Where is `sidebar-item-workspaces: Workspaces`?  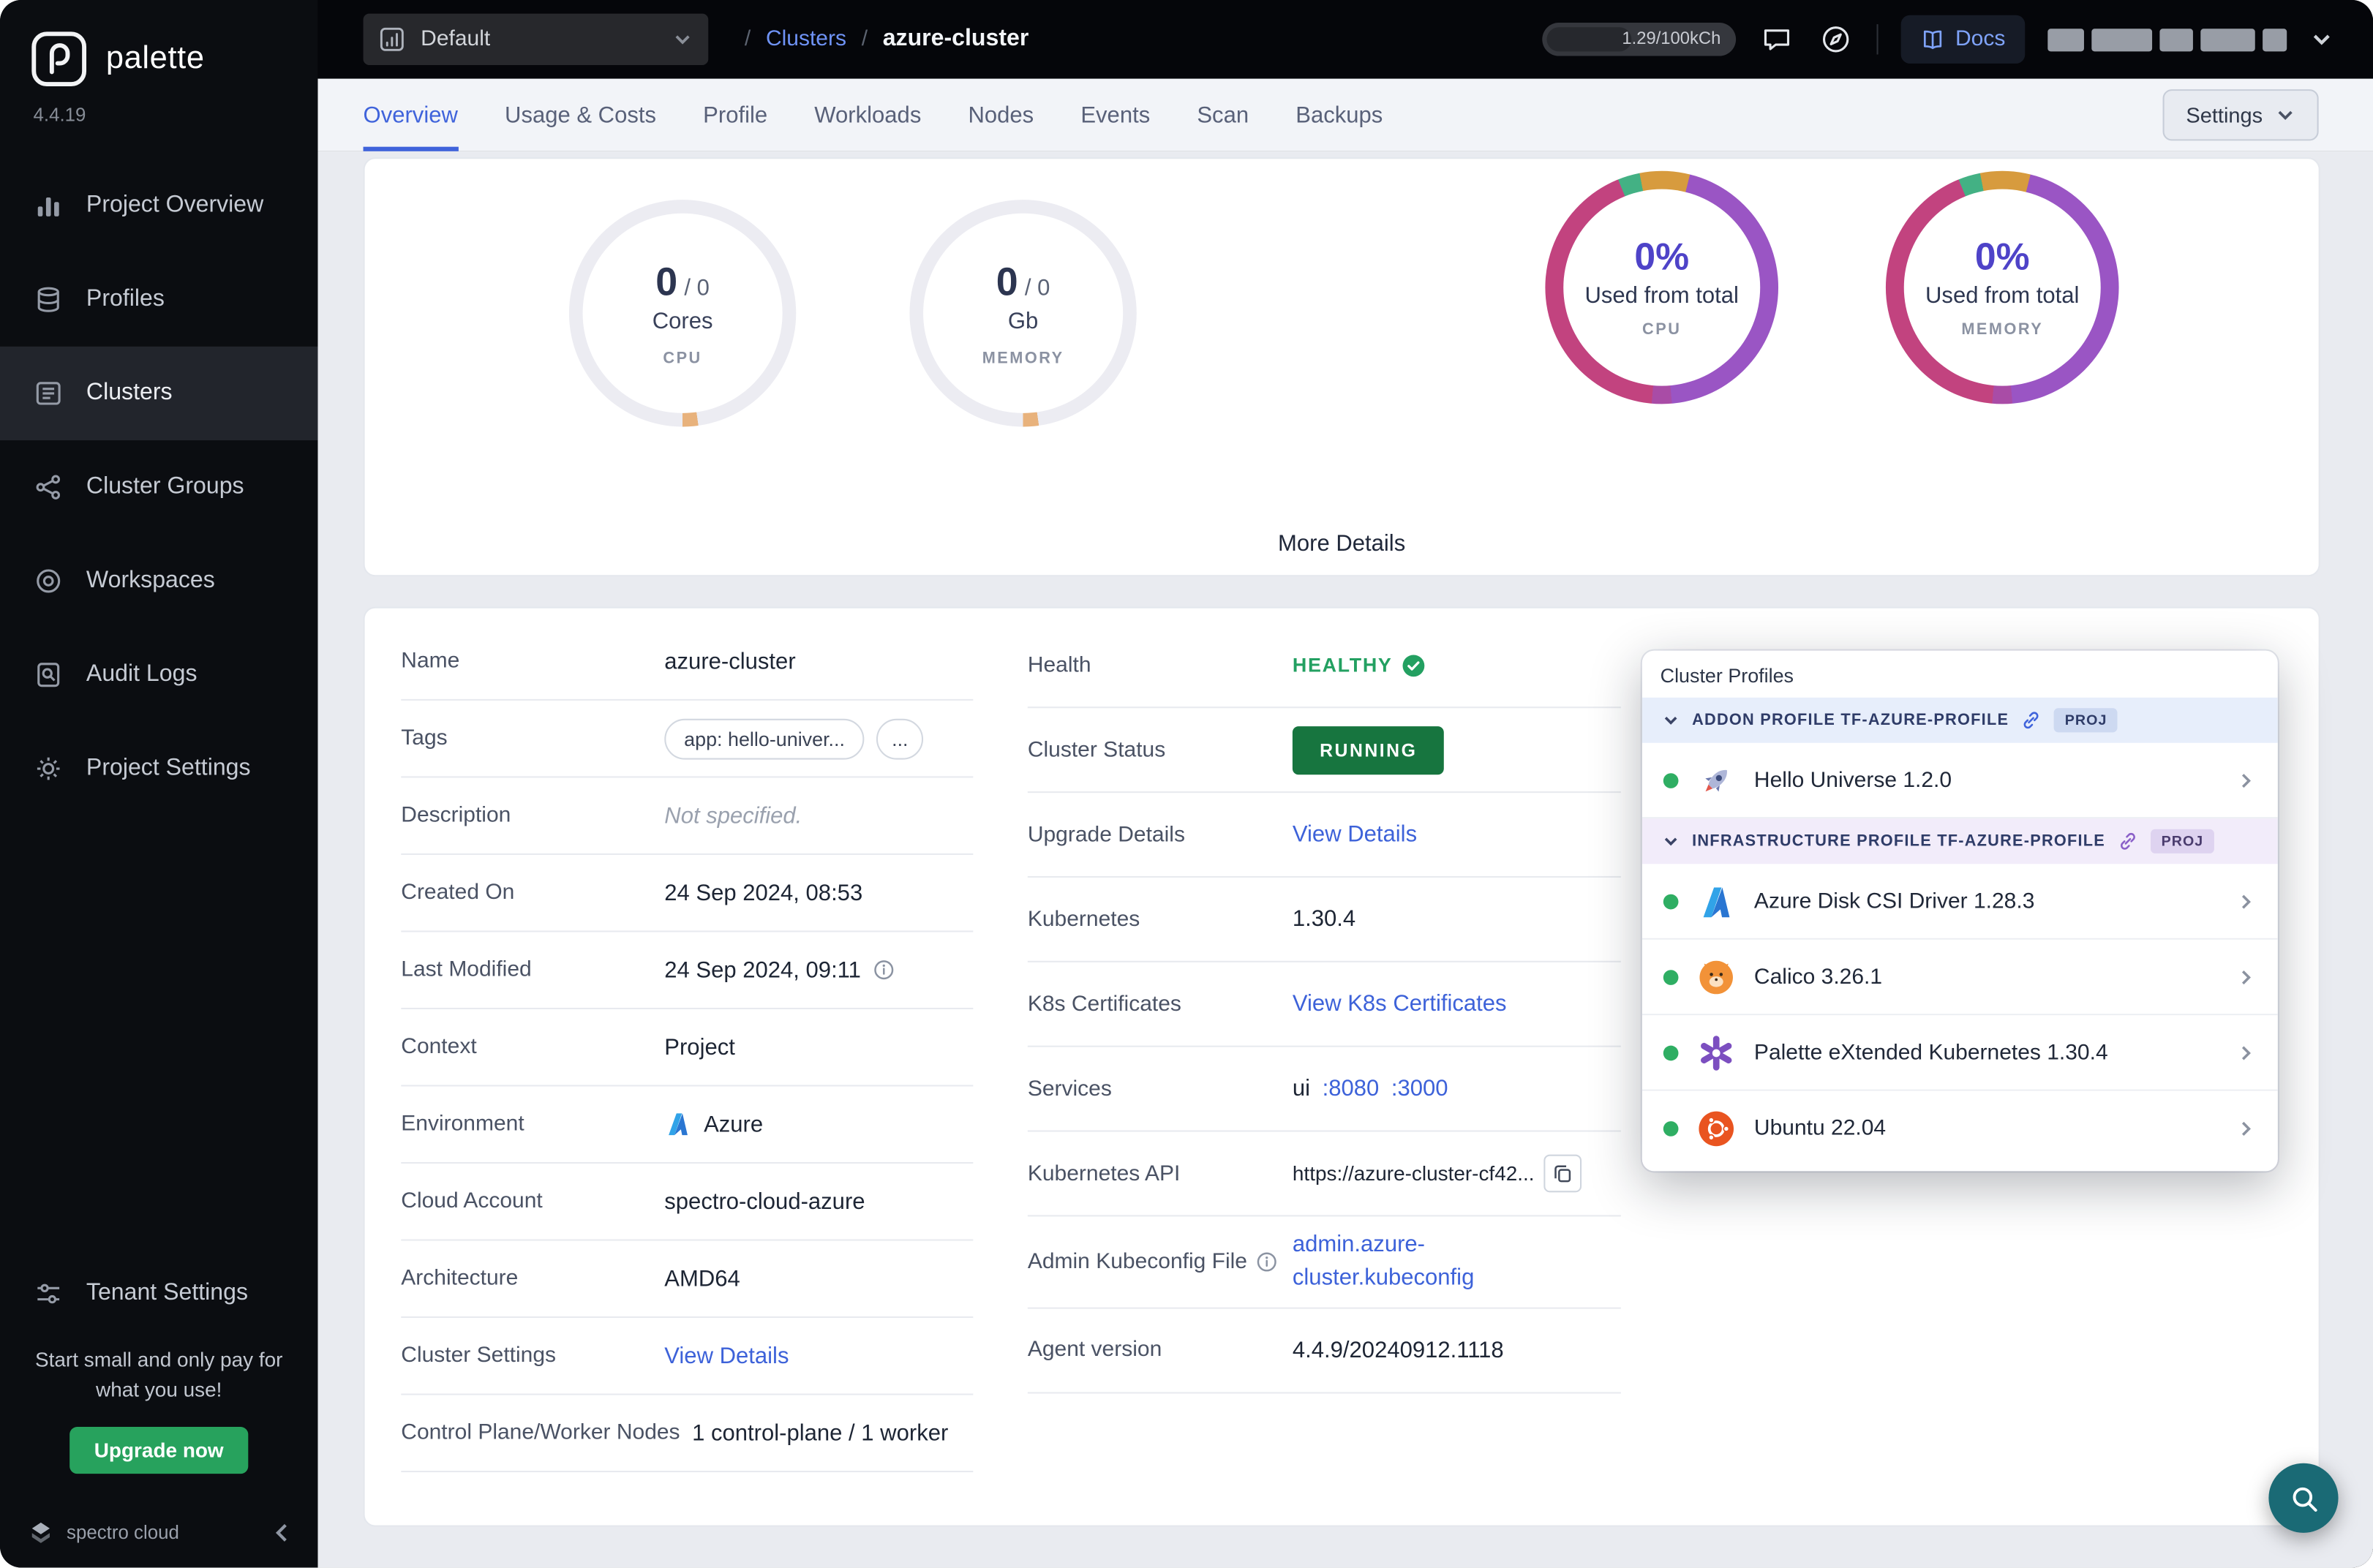
sidebar-item-workspaces: Workspaces is located at coordinates (158, 580).